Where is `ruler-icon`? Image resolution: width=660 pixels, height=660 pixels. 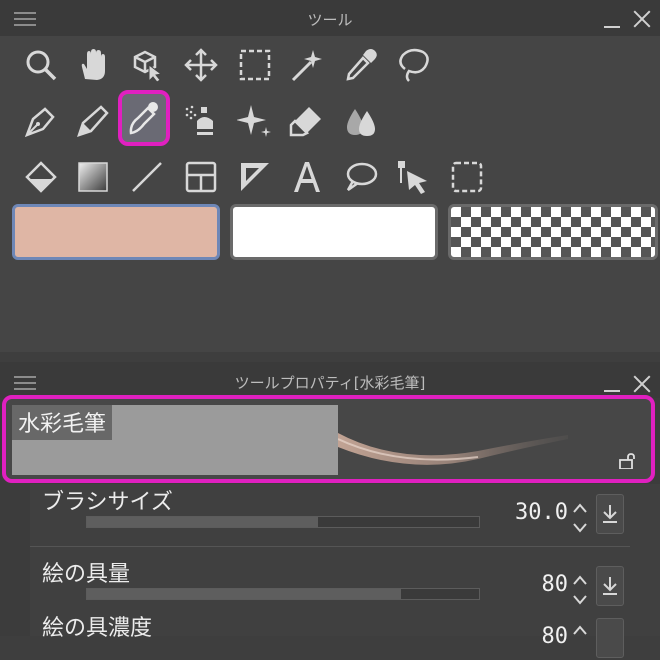 ruler-icon is located at coordinates (255, 177).